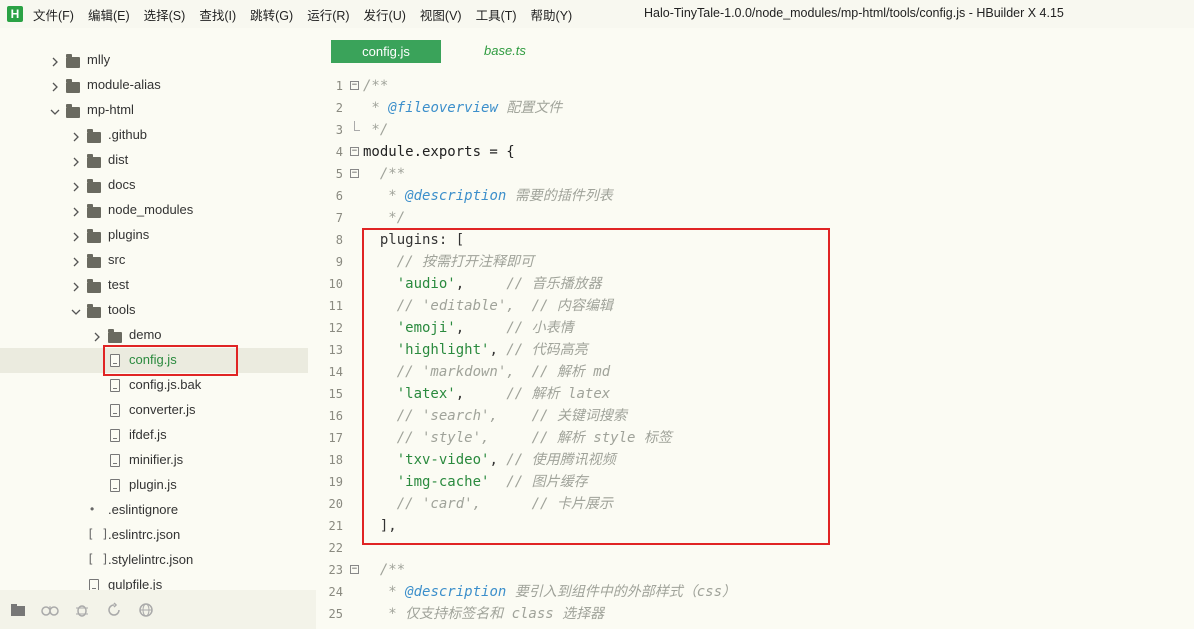 Image resolution: width=1194 pixels, height=629 pixels. Describe the element at coordinates (335, 460) in the screenshot. I see `line-number: 18` at that location.